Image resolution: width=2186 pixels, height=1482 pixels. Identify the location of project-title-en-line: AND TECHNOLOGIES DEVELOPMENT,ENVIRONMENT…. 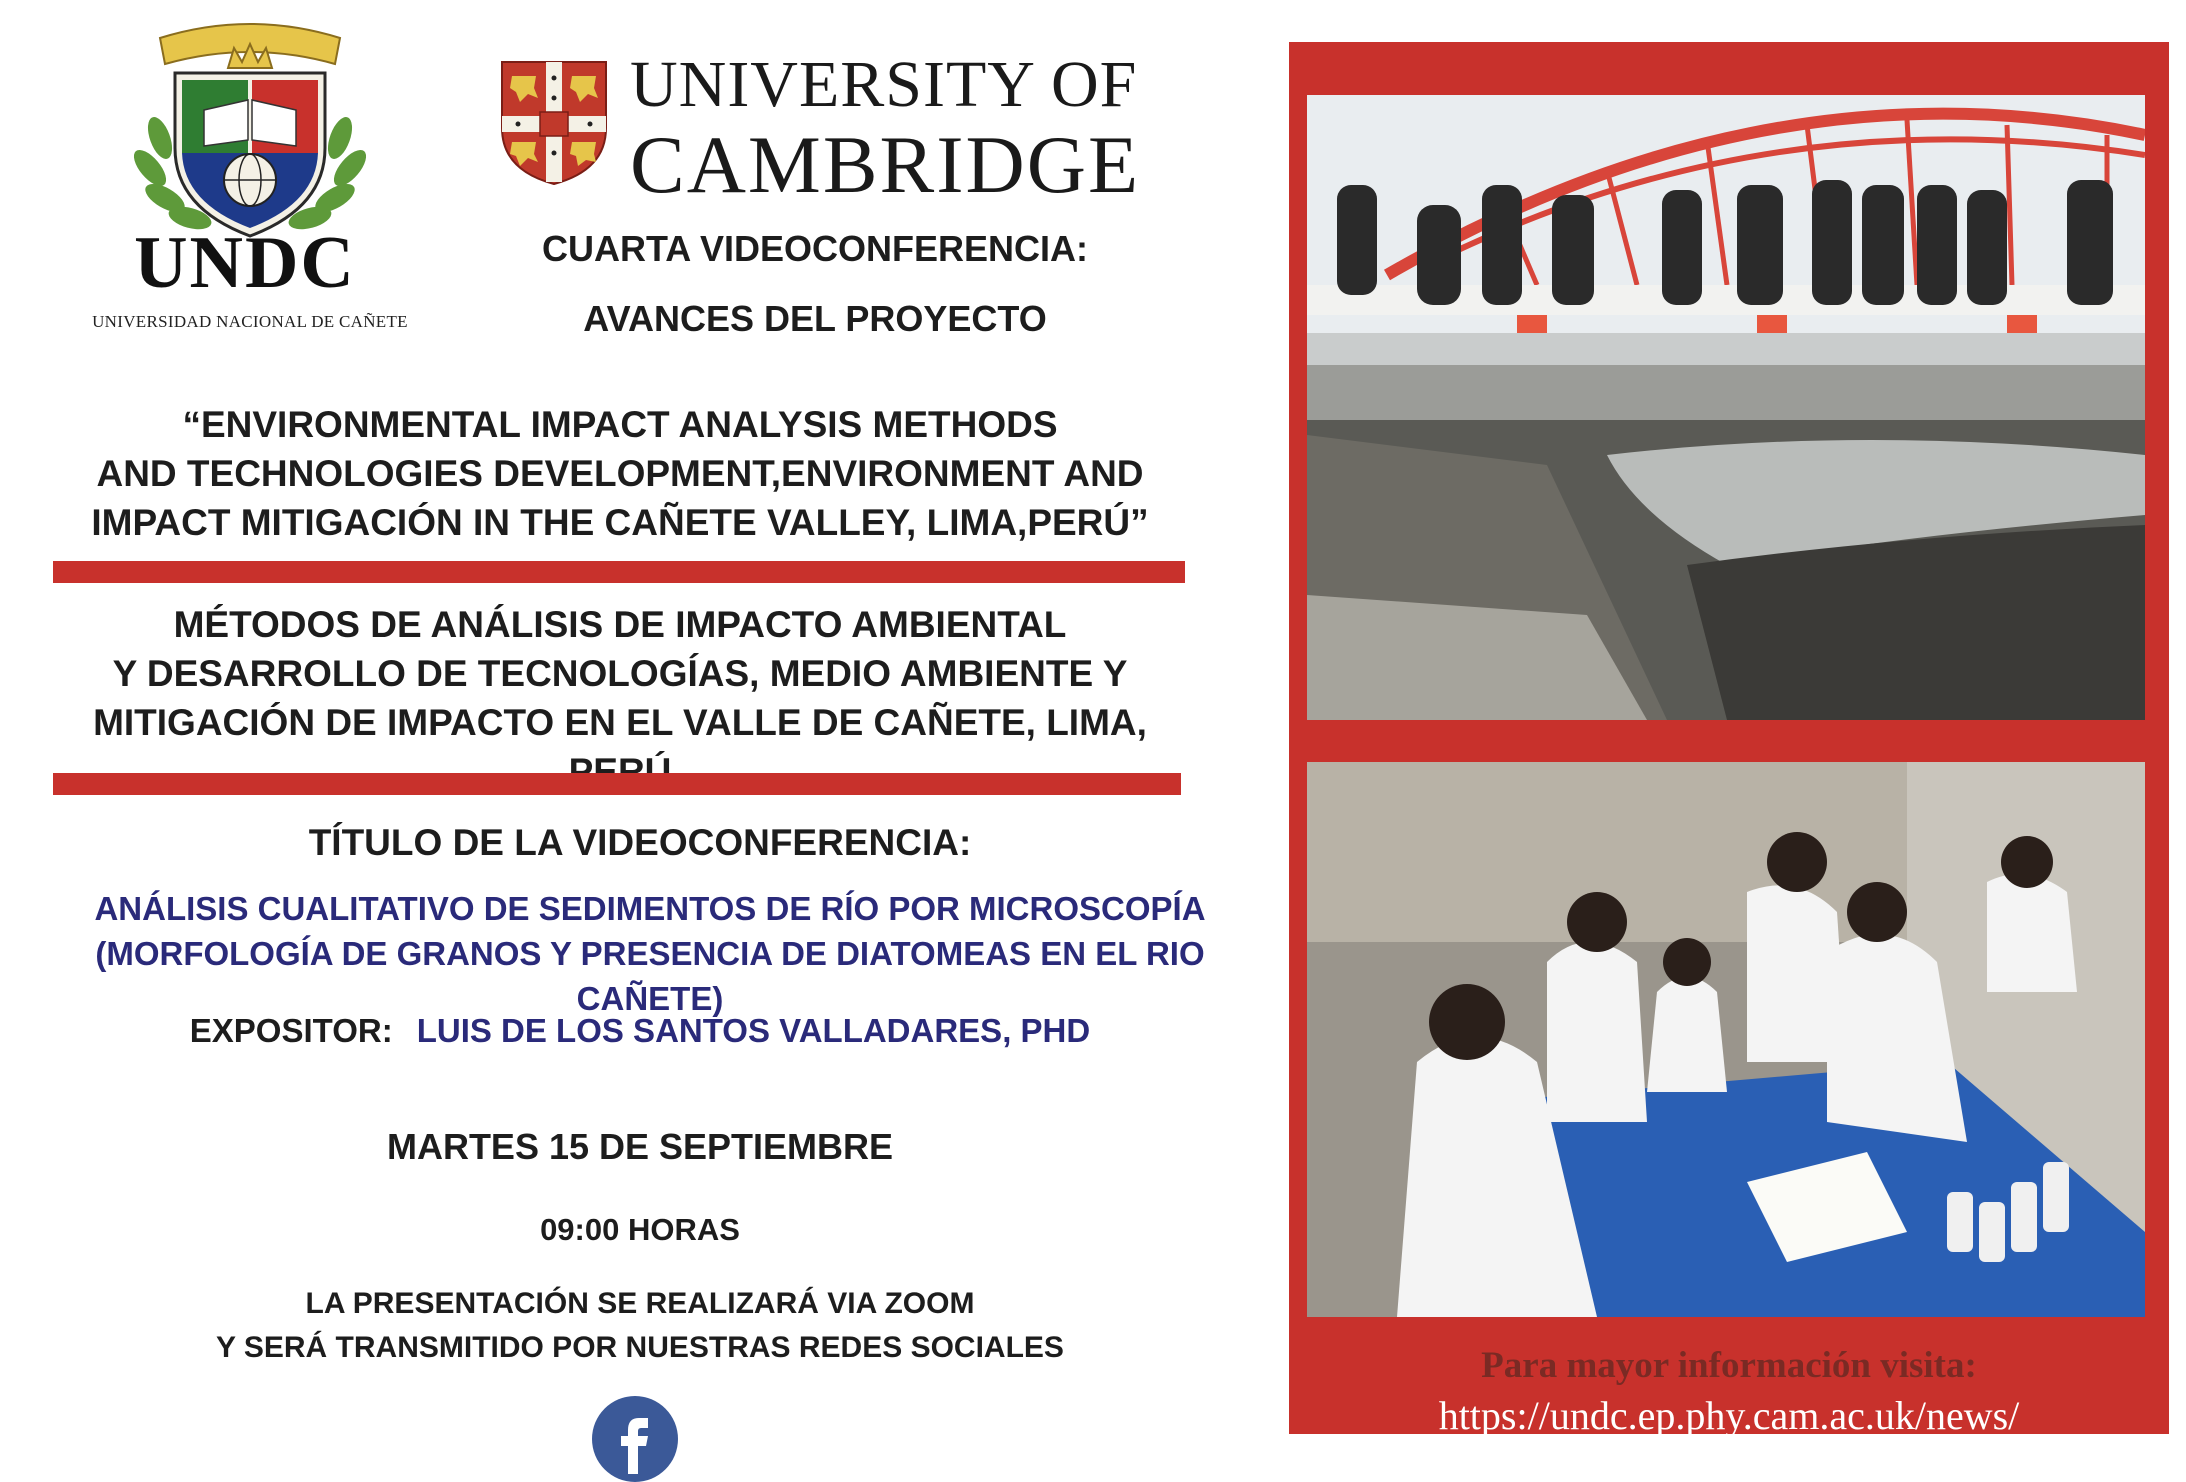
(620, 473).